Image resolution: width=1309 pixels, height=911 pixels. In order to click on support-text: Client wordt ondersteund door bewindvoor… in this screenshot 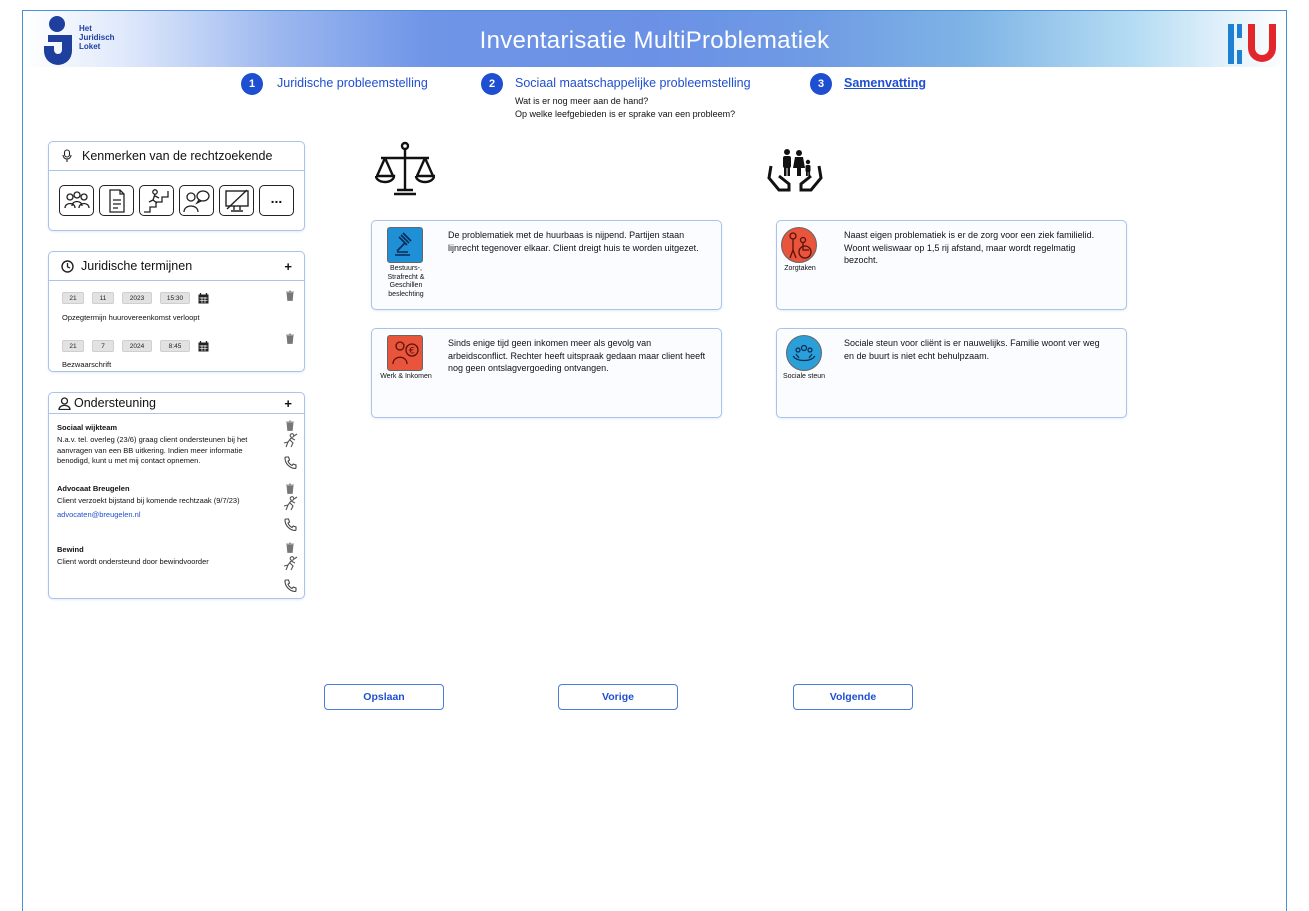, I will do `click(133, 561)`.